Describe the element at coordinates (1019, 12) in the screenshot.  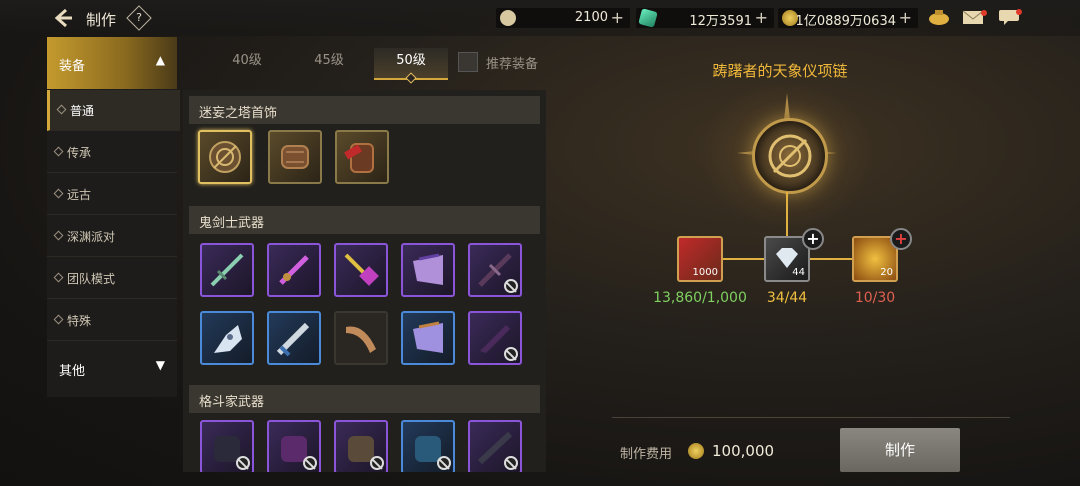
I see `chat-notification-dot` at that location.